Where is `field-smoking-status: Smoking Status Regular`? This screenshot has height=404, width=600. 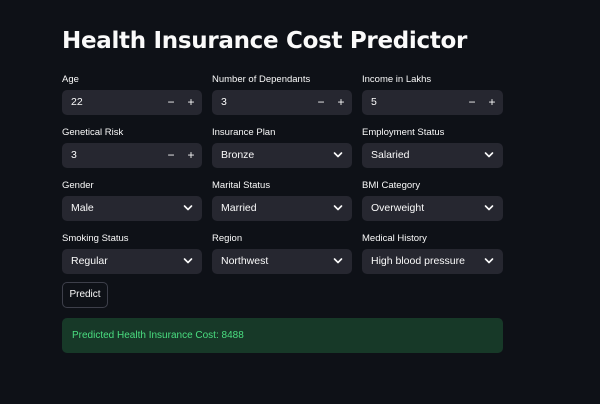
field-smoking-status: Smoking Status Regular is located at coordinates (132, 258).